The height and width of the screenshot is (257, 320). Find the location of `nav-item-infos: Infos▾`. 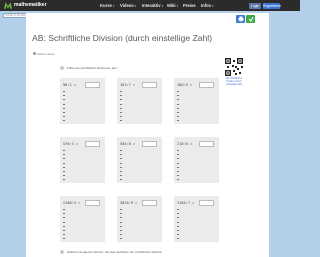

nav-item-infos: Infos▾ is located at coordinates (207, 6).